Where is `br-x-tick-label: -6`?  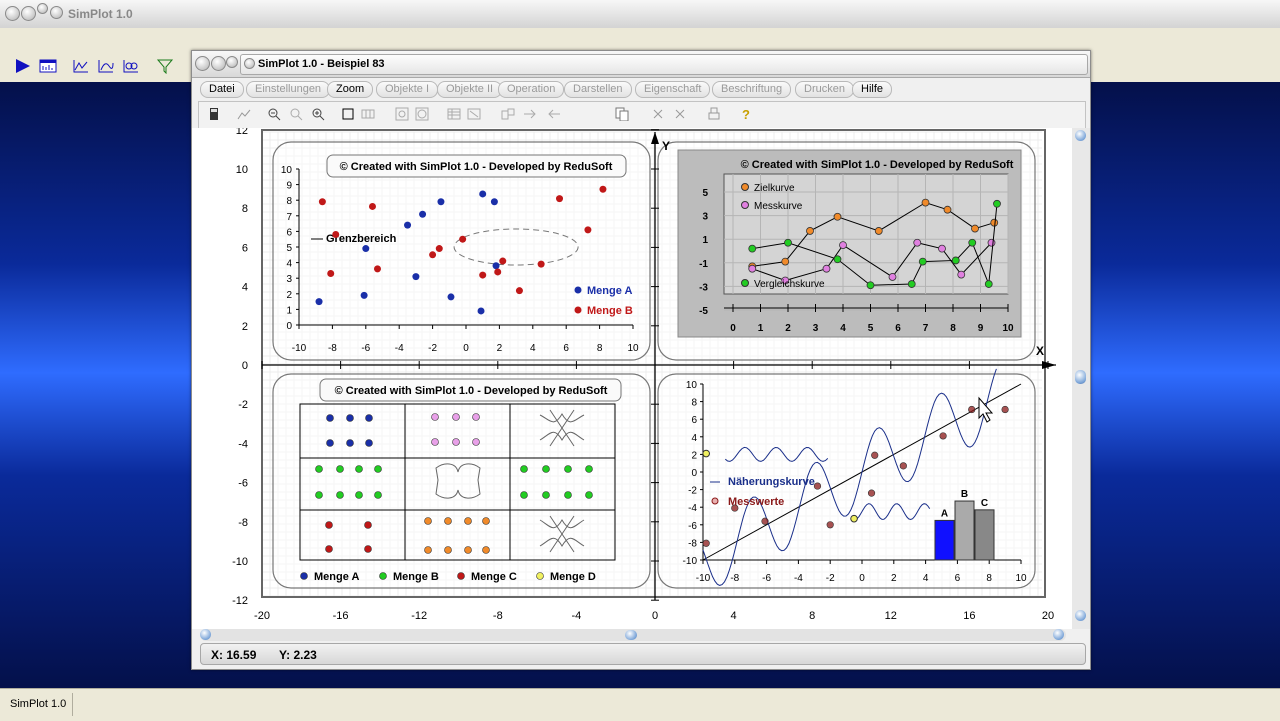 br-x-tick-label: -6 is located at coordinates (766, 578).